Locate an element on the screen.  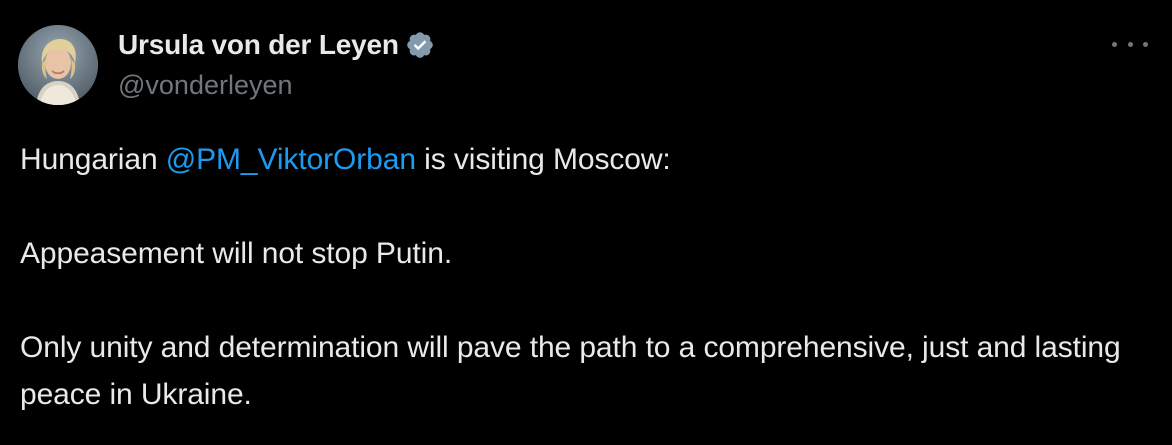
more-options-icon is located at coordinates (1130, 44).